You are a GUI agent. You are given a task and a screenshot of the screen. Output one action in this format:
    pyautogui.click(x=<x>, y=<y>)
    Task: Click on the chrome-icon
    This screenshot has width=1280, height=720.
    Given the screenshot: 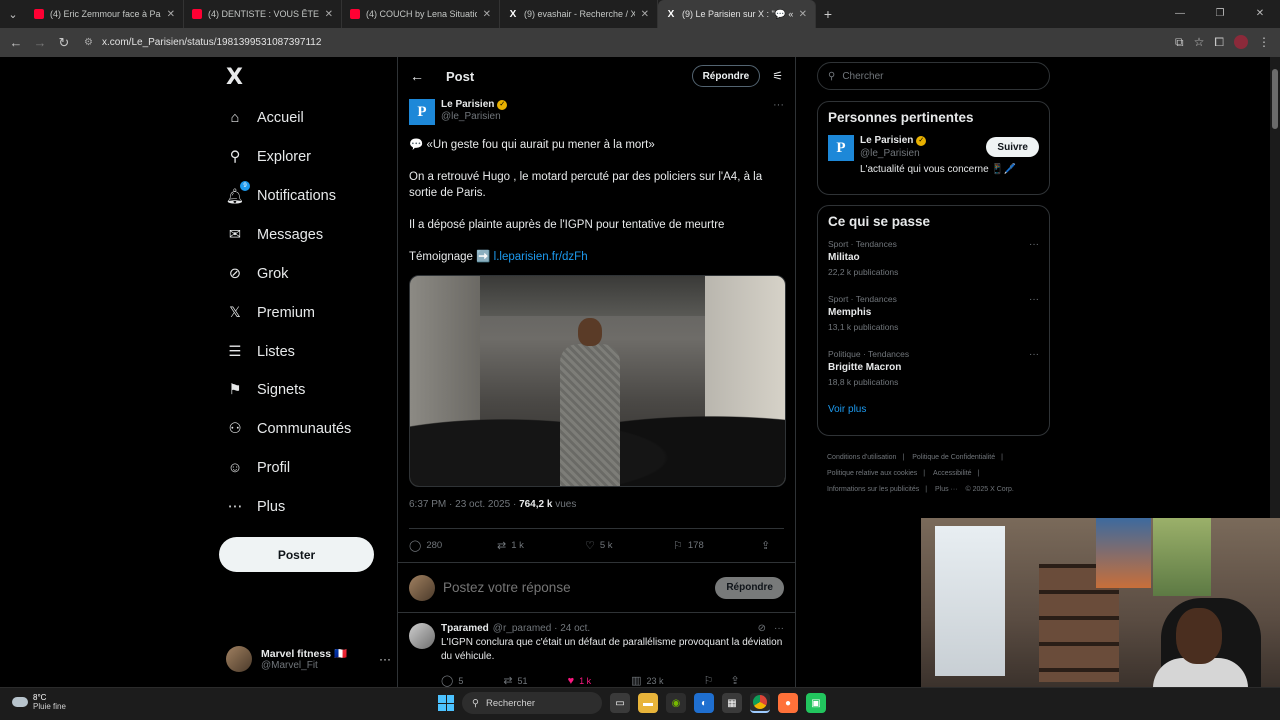 What is the action you would take?
    pyautogui.click(x=760, y=703)
    